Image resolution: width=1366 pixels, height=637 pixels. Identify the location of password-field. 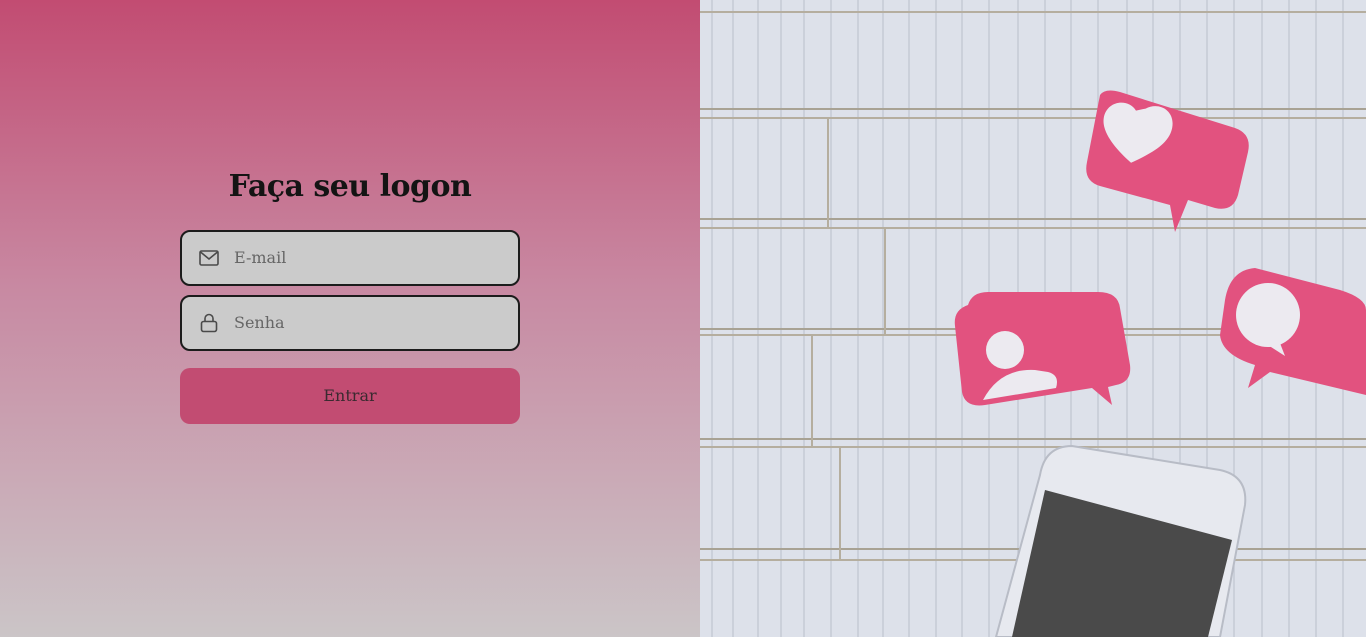
(350, 322).